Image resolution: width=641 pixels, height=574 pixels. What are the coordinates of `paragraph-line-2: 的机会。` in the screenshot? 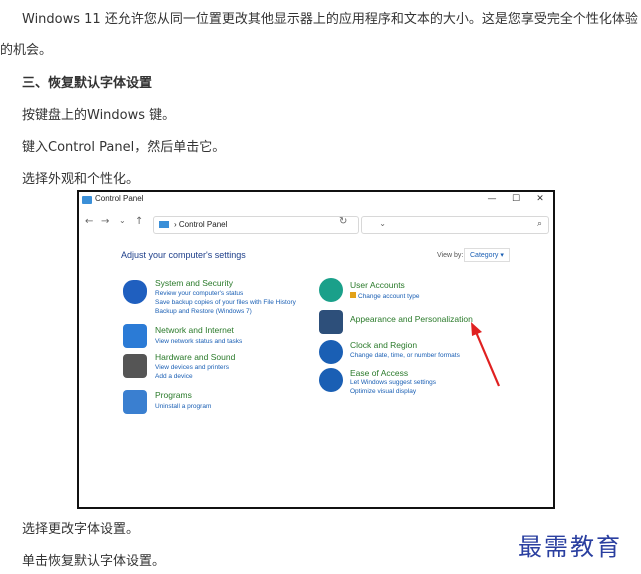 It's located at (26, 50).